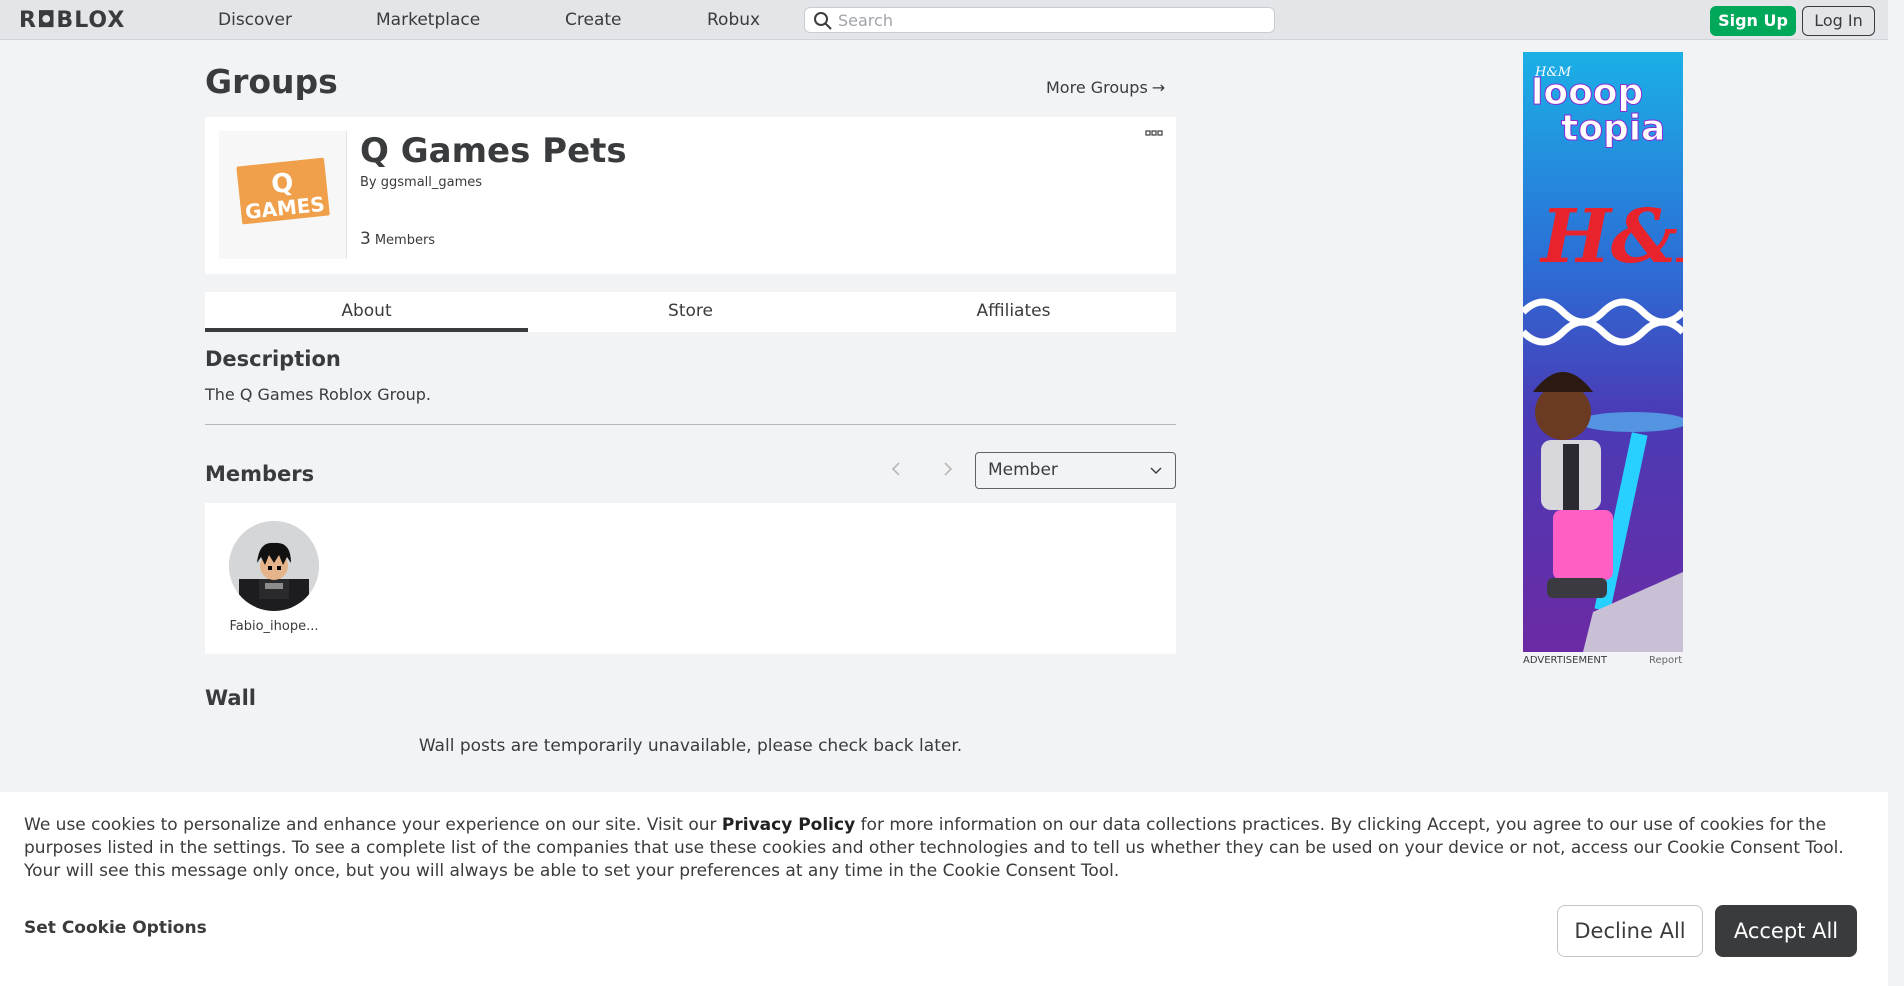 The width and height of the screenshot is (1904, 986). Describe the element at coordinates (1753, 21) in the screenshot. I see `sign-up-button: Sign Up` at that location.